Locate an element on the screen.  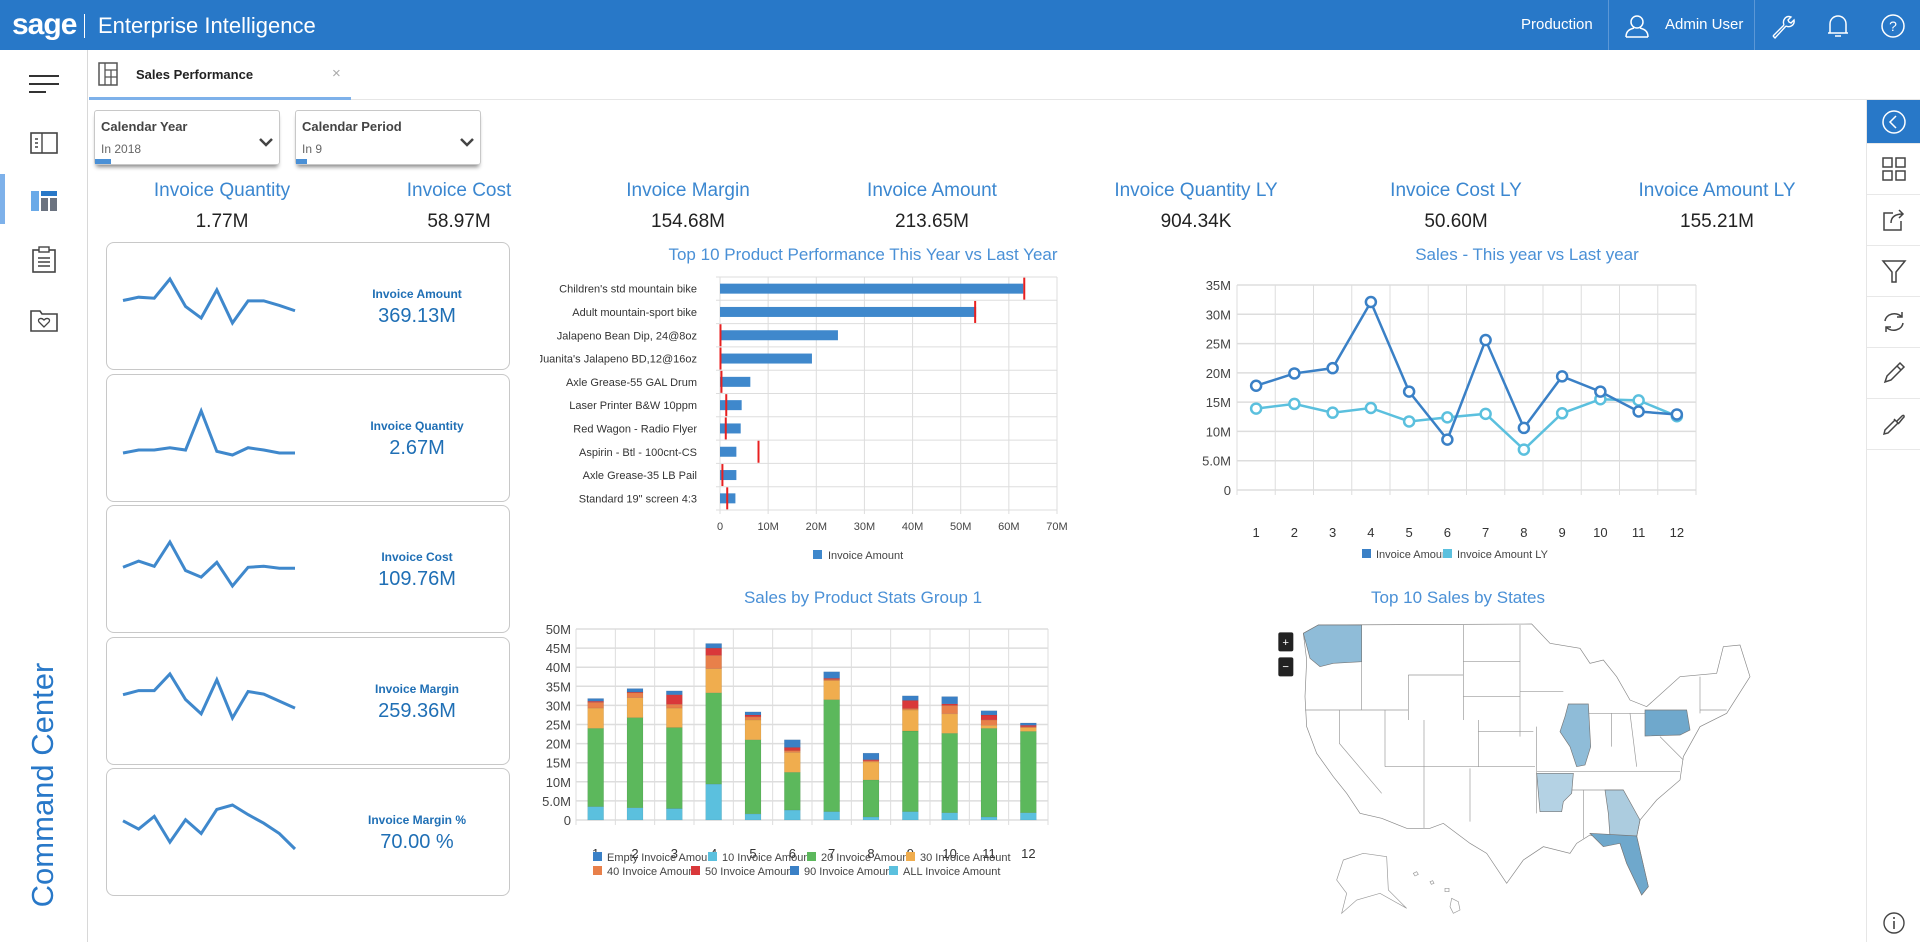
pencil-icon is located at coordinates (1894, 372).